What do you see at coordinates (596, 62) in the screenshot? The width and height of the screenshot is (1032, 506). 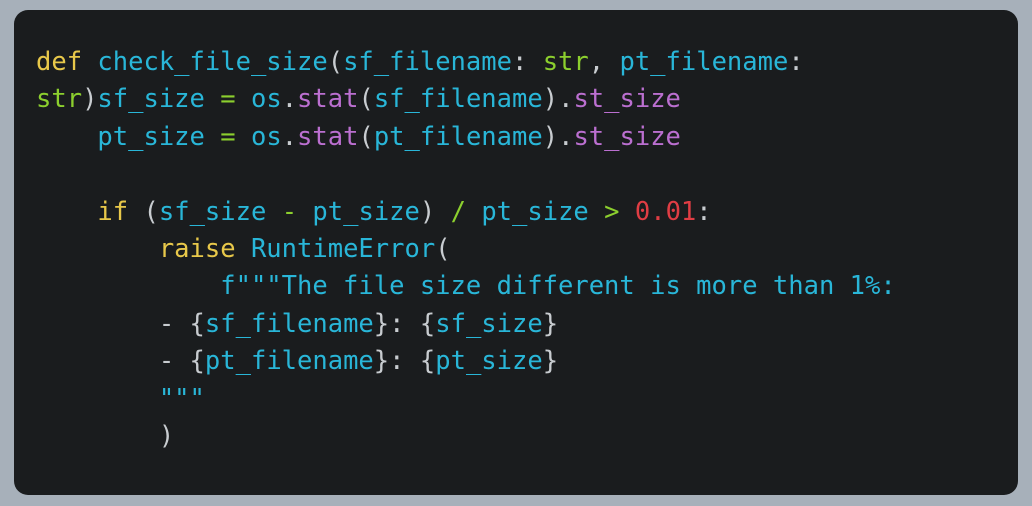 I see `code-token: ,` at bounding box center [596, 62].